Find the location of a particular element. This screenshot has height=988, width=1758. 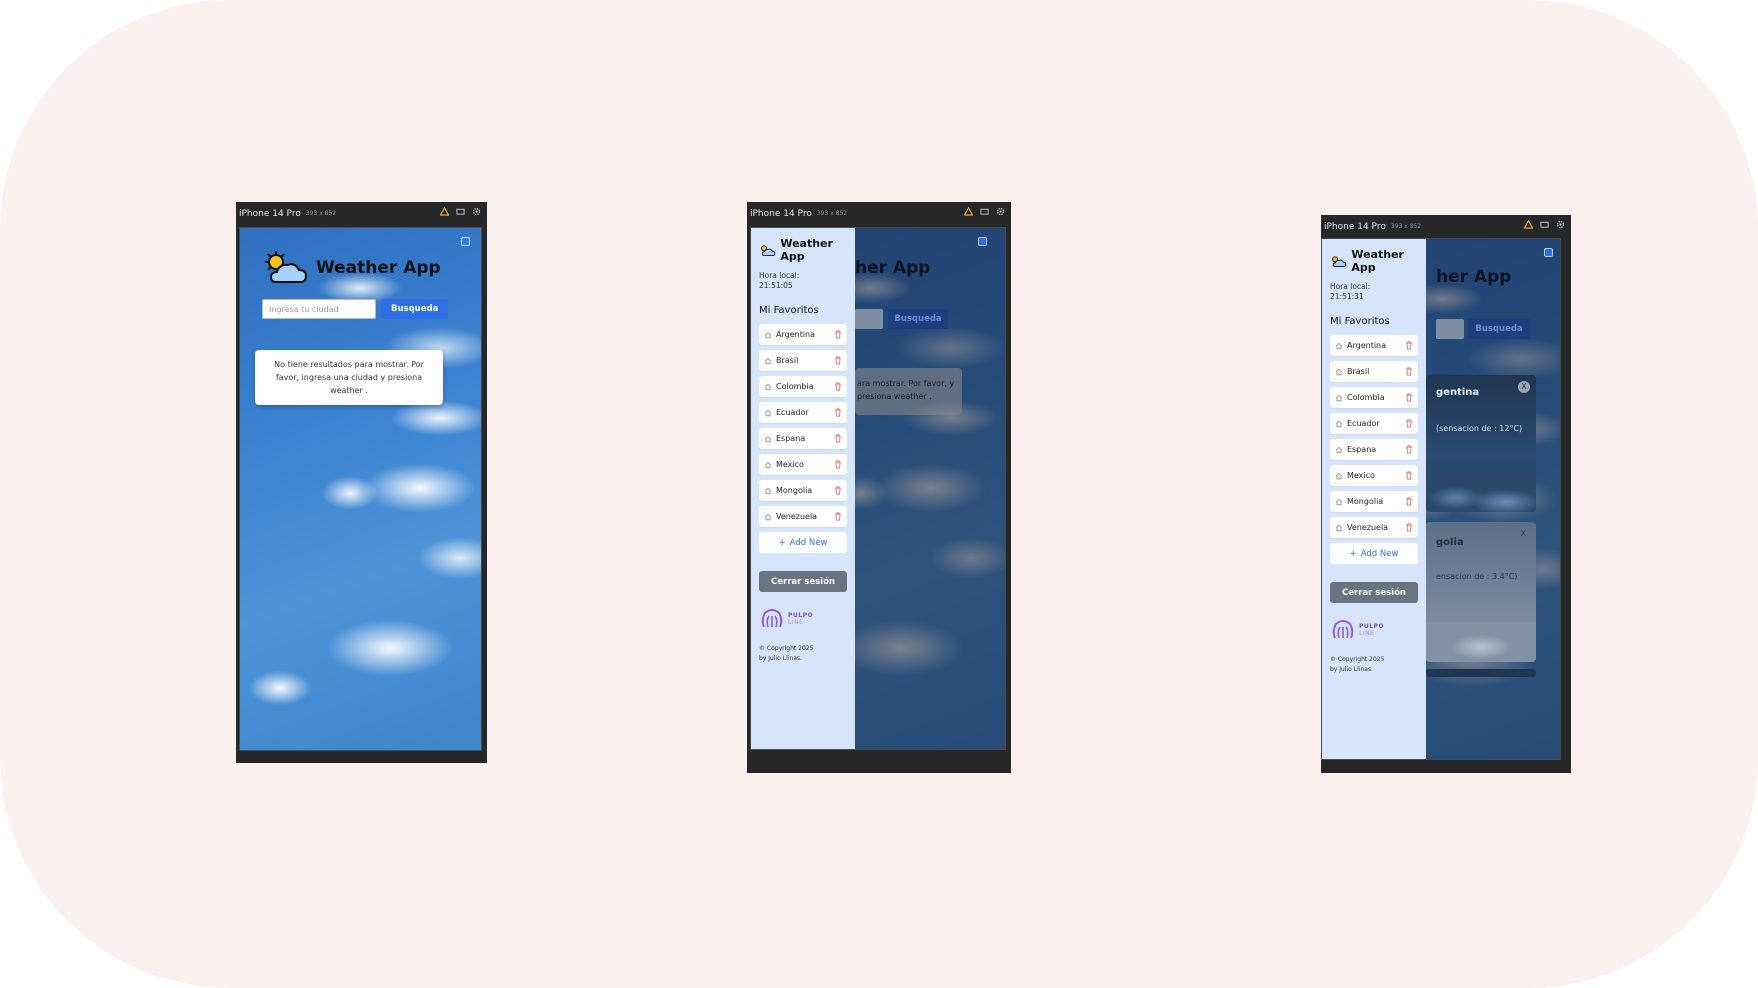

device-toolbar: iPhone 14 Pro 393 x 852 is located at coordinates (879, 213).